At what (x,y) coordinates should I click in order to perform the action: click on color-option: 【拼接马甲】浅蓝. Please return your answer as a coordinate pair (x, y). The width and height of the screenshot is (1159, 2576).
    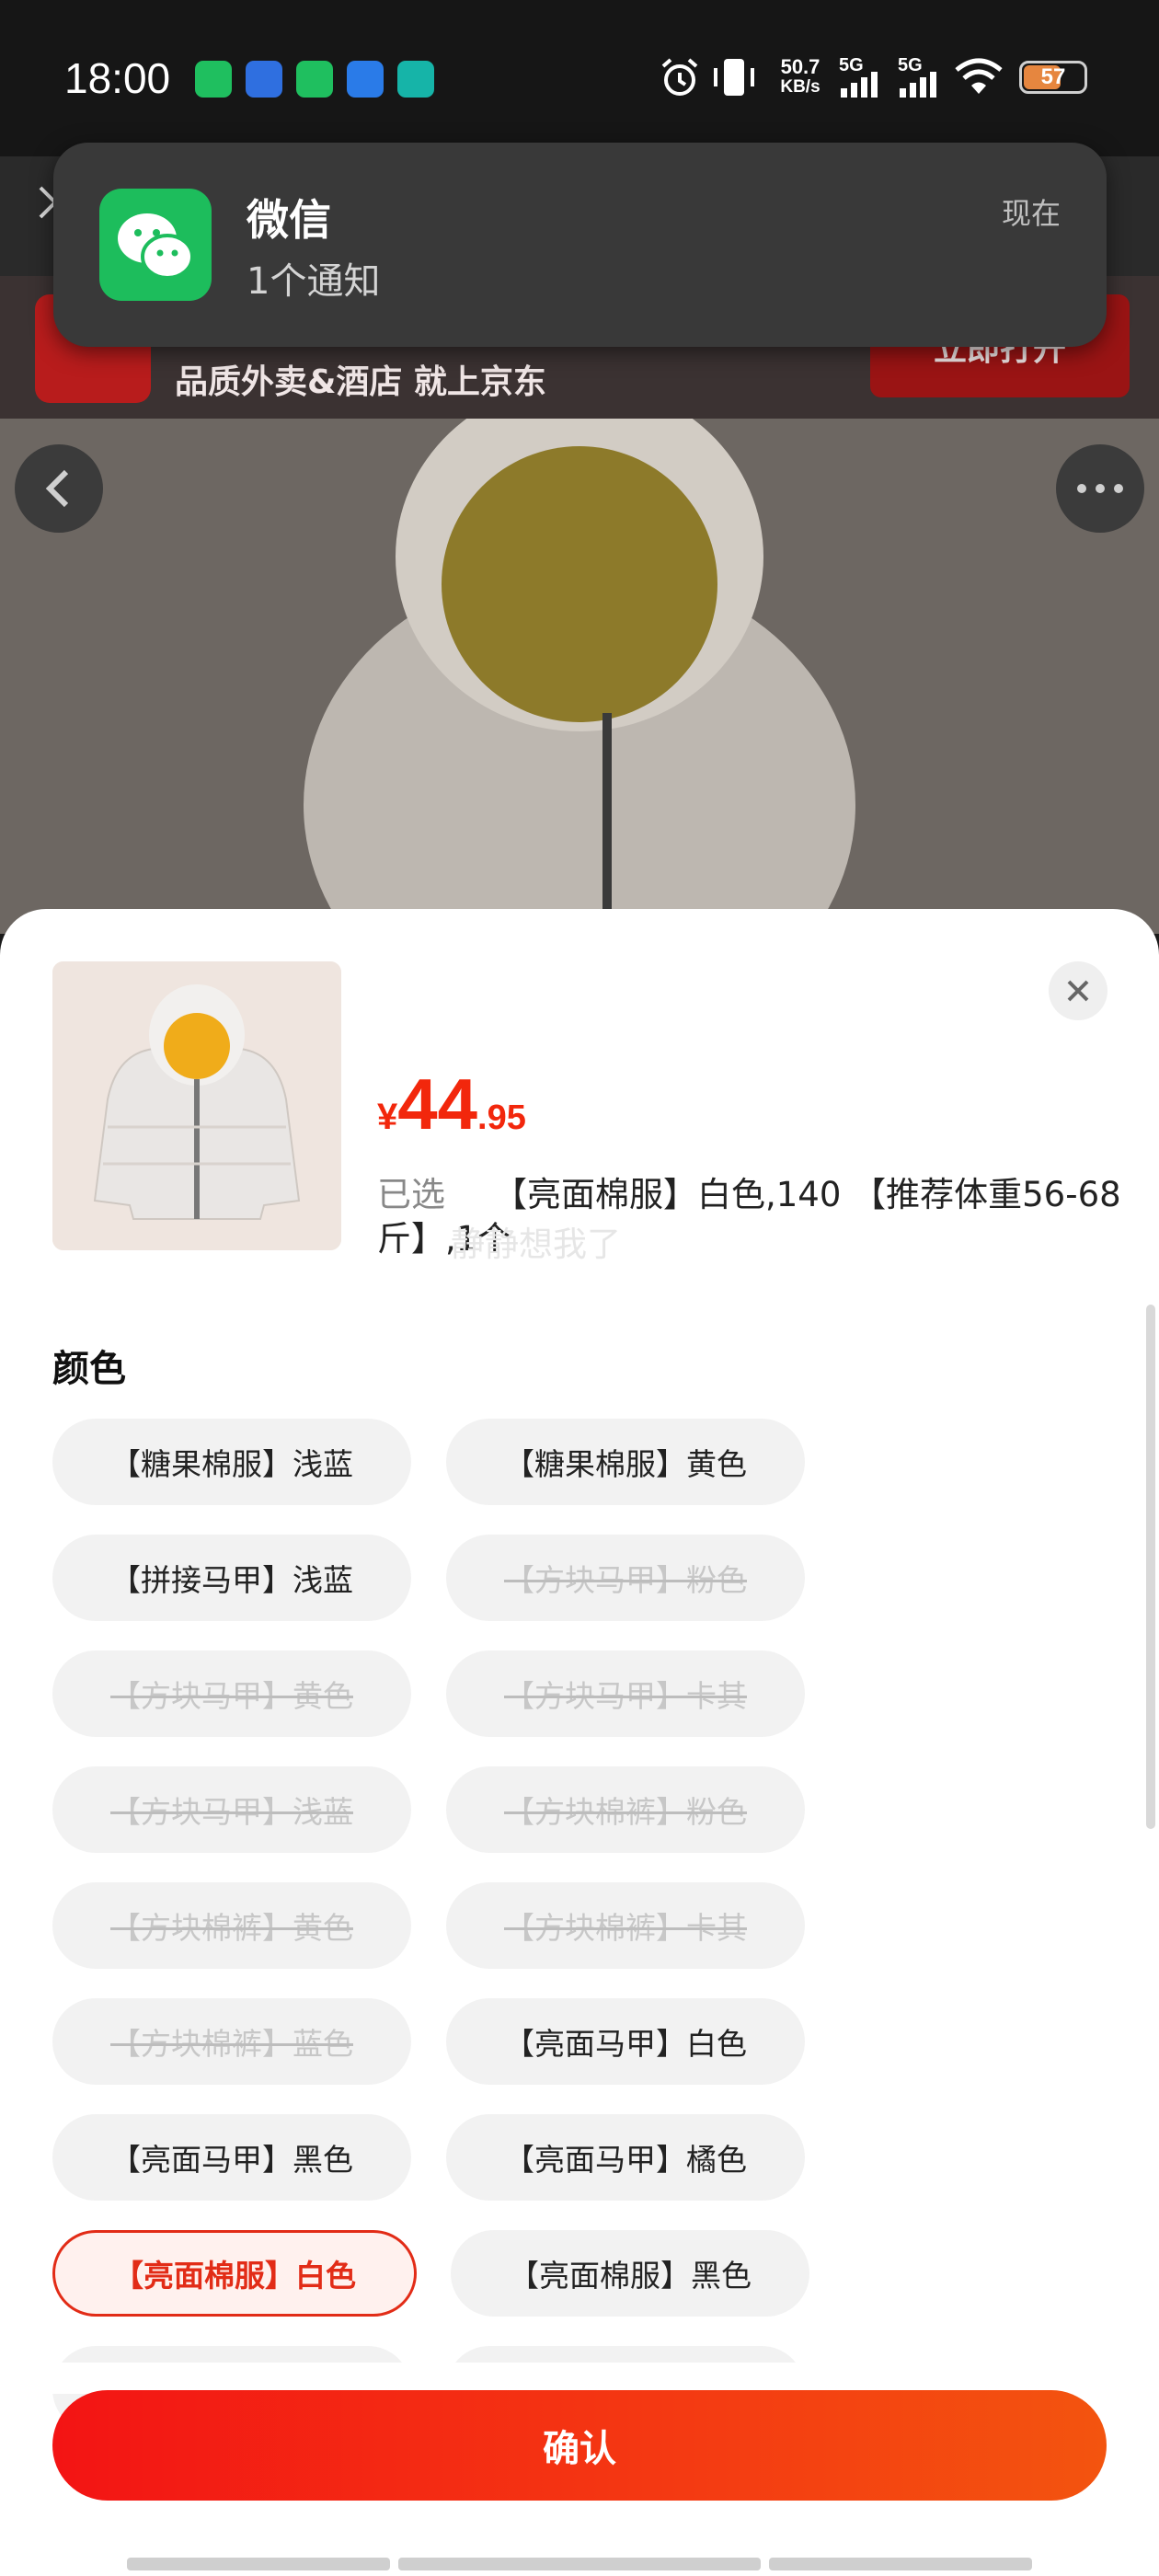
    Looking at the image, I should click on (231, 1578).